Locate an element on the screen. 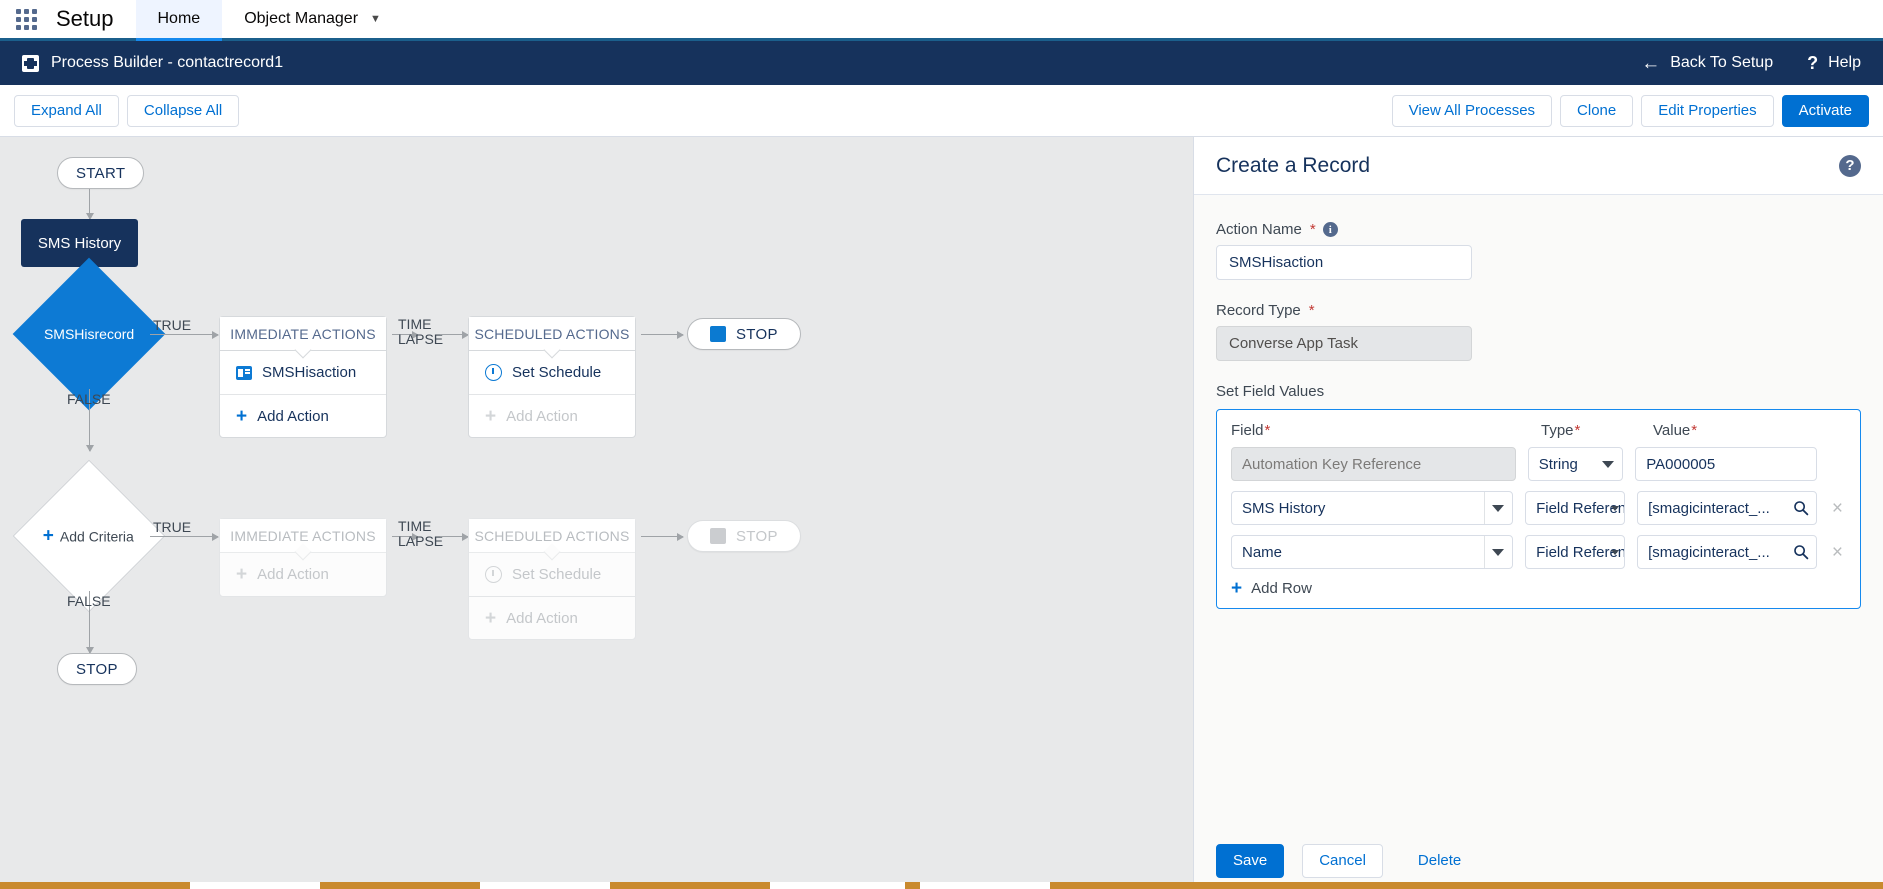 The width and height of the screenshot is (1883, 889). object-node: SMS History is located at coordinates (79, 243).